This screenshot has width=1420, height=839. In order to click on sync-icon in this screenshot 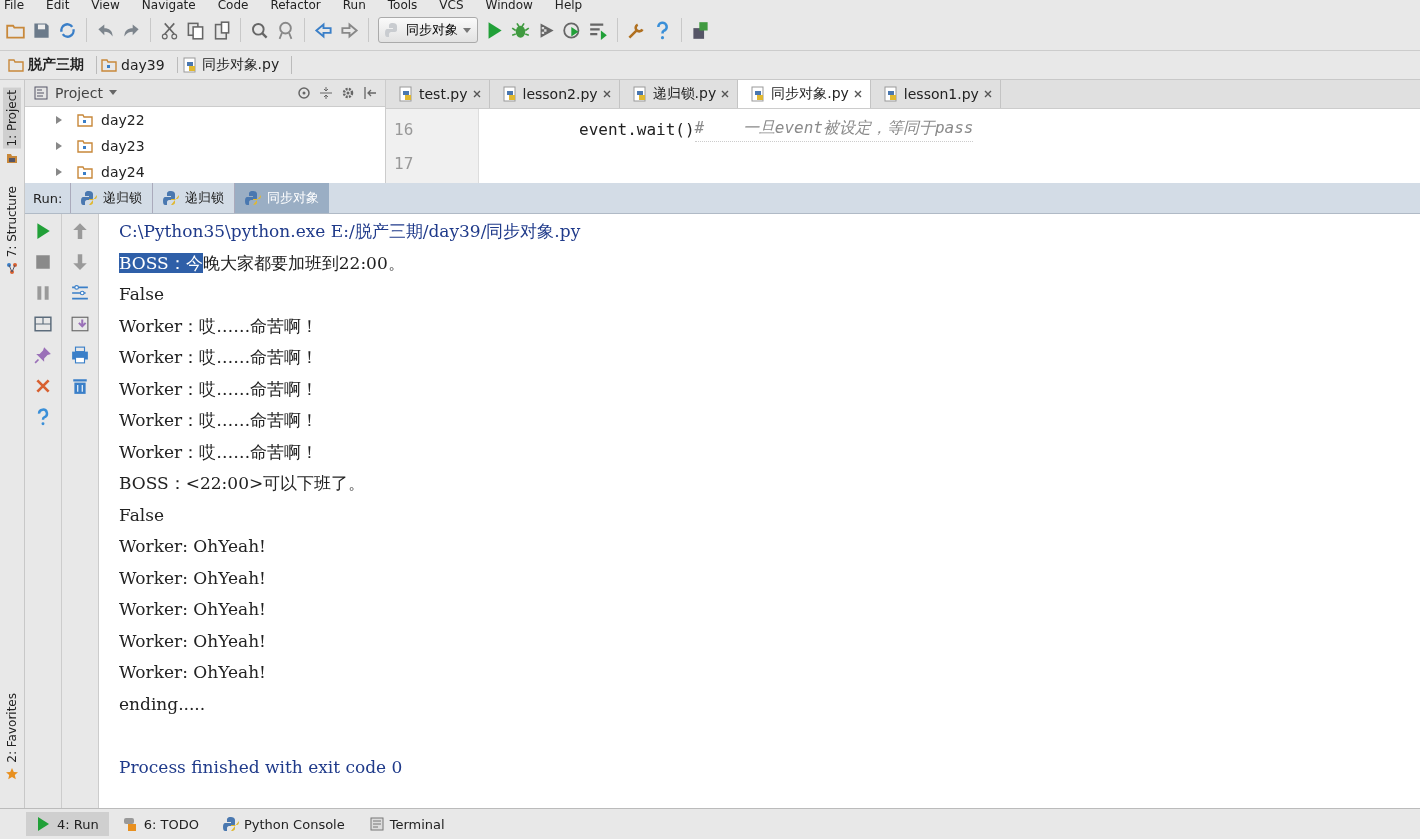, I will do `click(67, 30)`.